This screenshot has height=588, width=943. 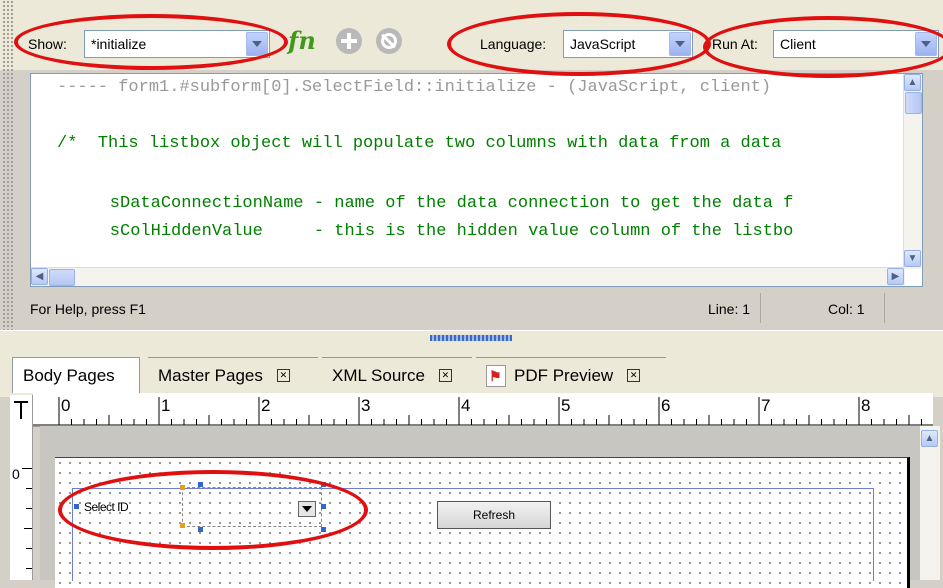 I want to click on ruler-number: 8, so click(x=866, y=405).